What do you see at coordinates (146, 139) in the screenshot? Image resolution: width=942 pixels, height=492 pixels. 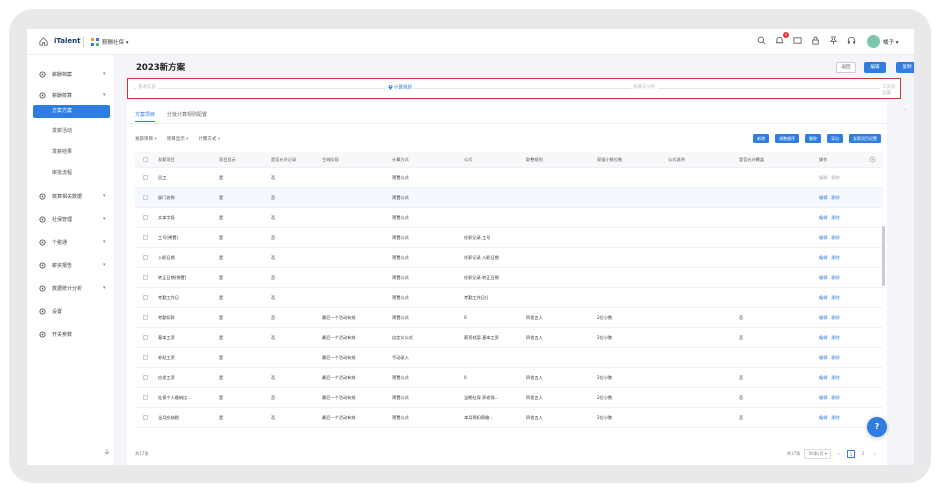 I see `filter-pay-item: 发薪项目` at bounding box center [146, 139].